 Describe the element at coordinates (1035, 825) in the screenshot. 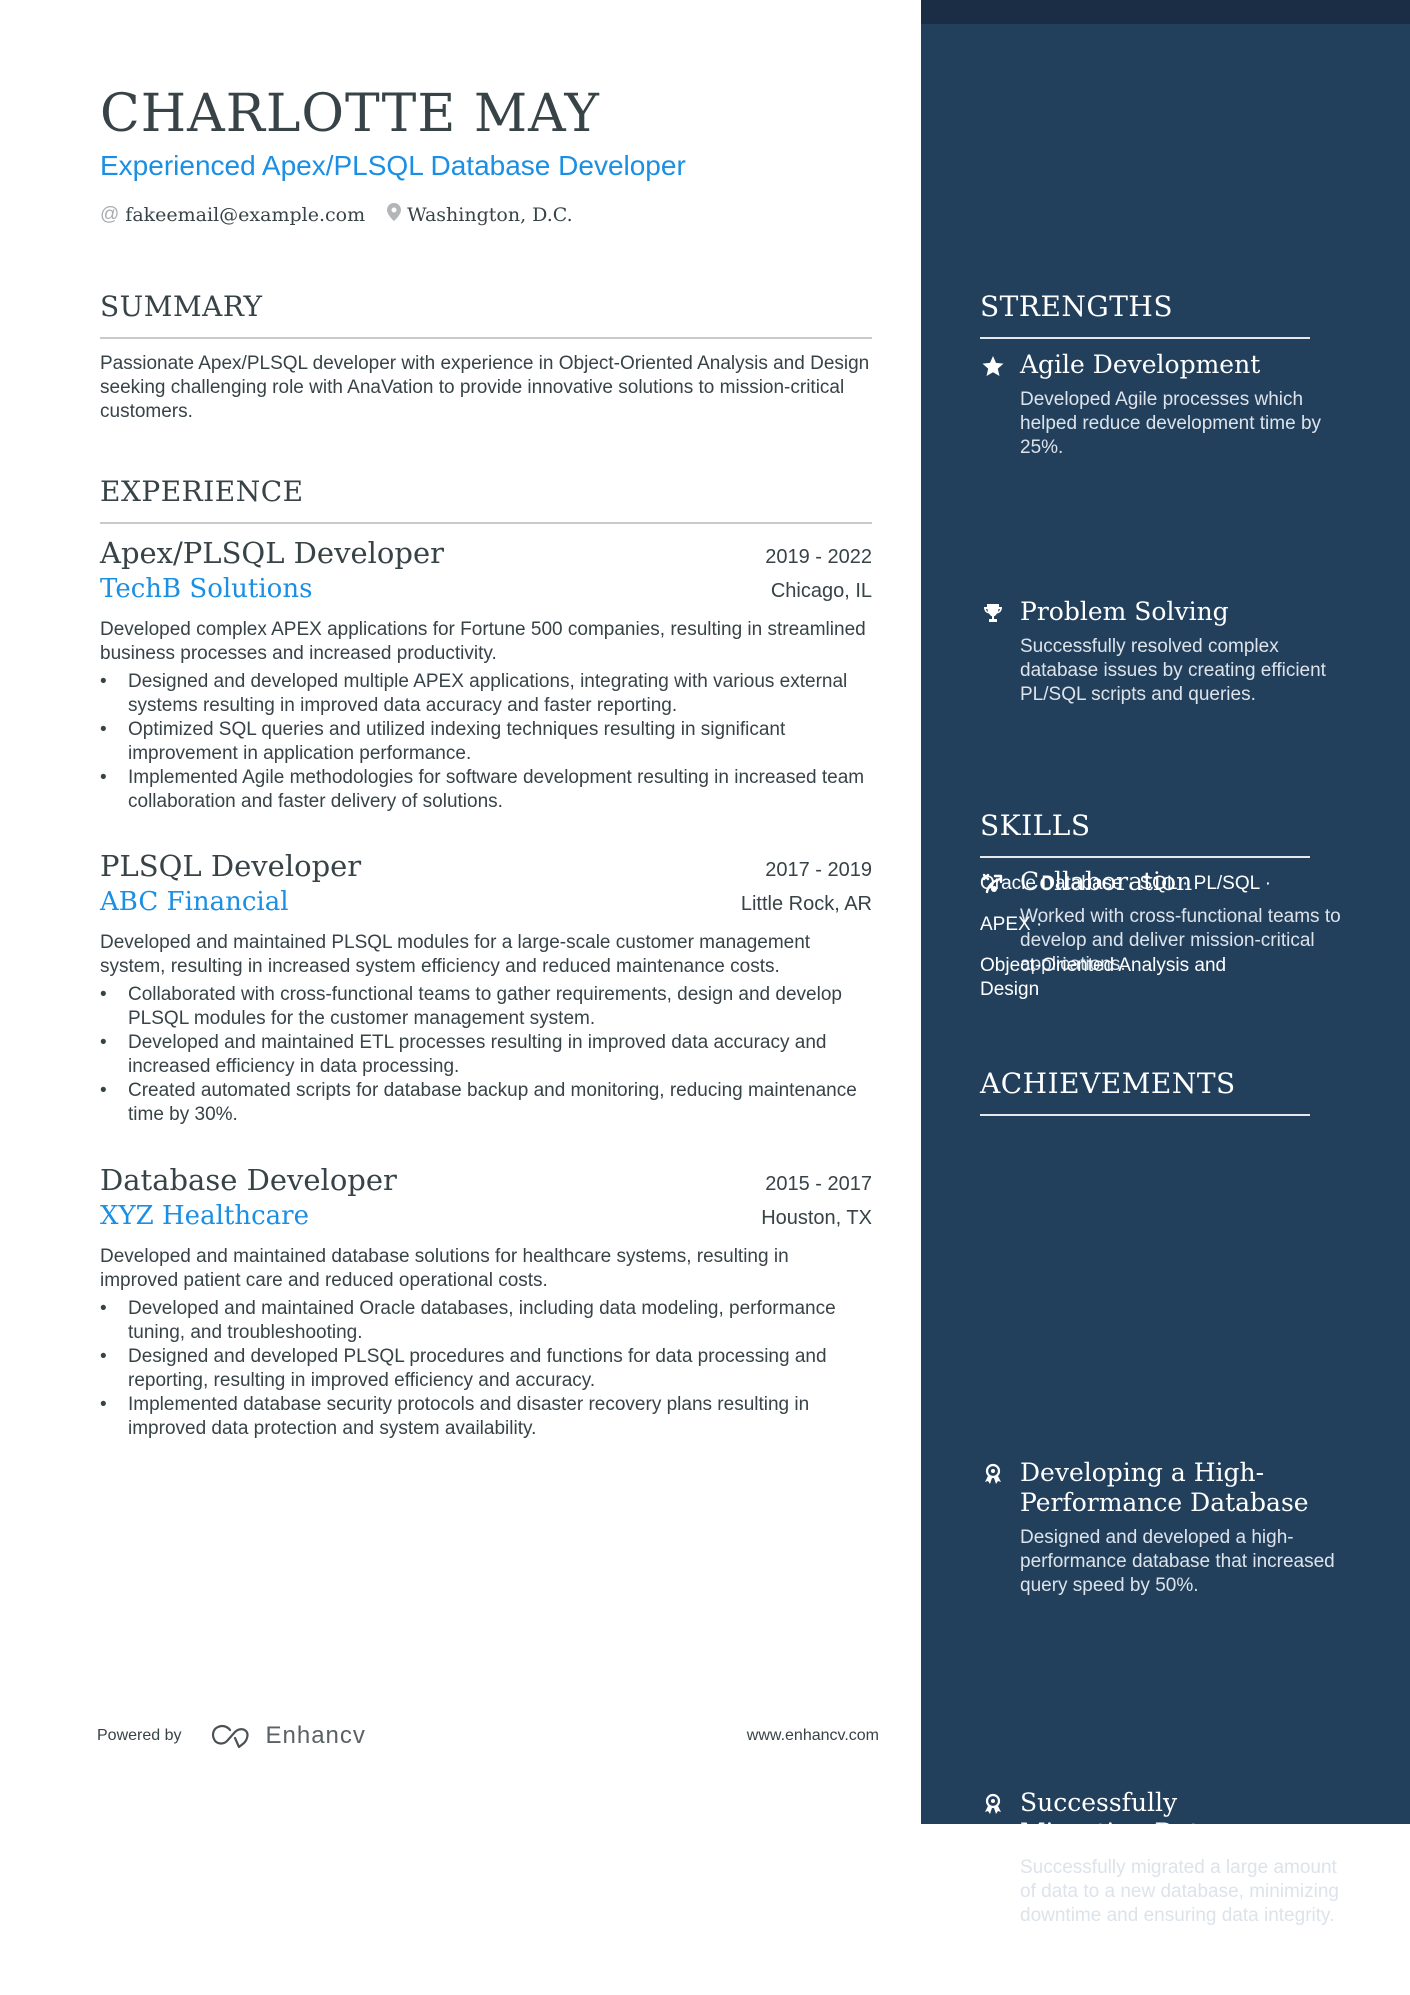

I see `skills-heading: SKILLS` at that location.